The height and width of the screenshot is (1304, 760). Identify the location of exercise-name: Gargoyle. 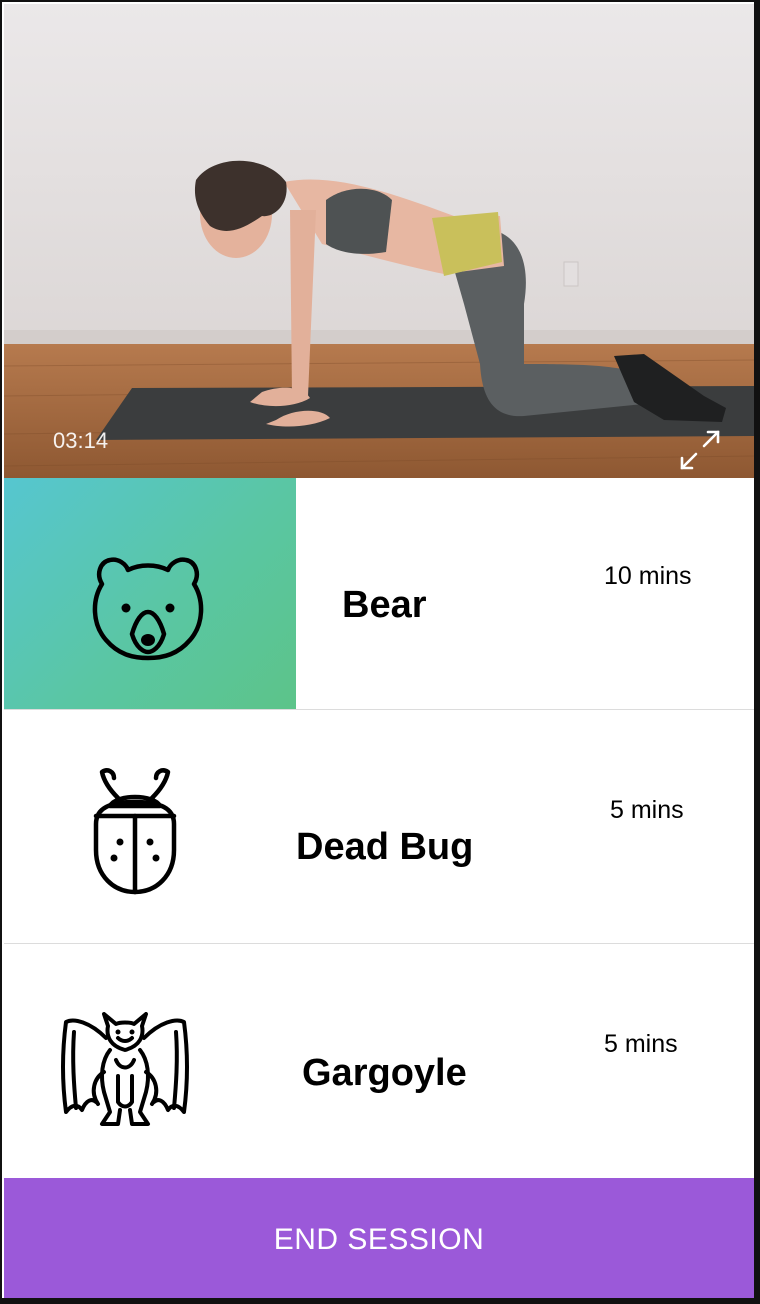
(384, 1073).